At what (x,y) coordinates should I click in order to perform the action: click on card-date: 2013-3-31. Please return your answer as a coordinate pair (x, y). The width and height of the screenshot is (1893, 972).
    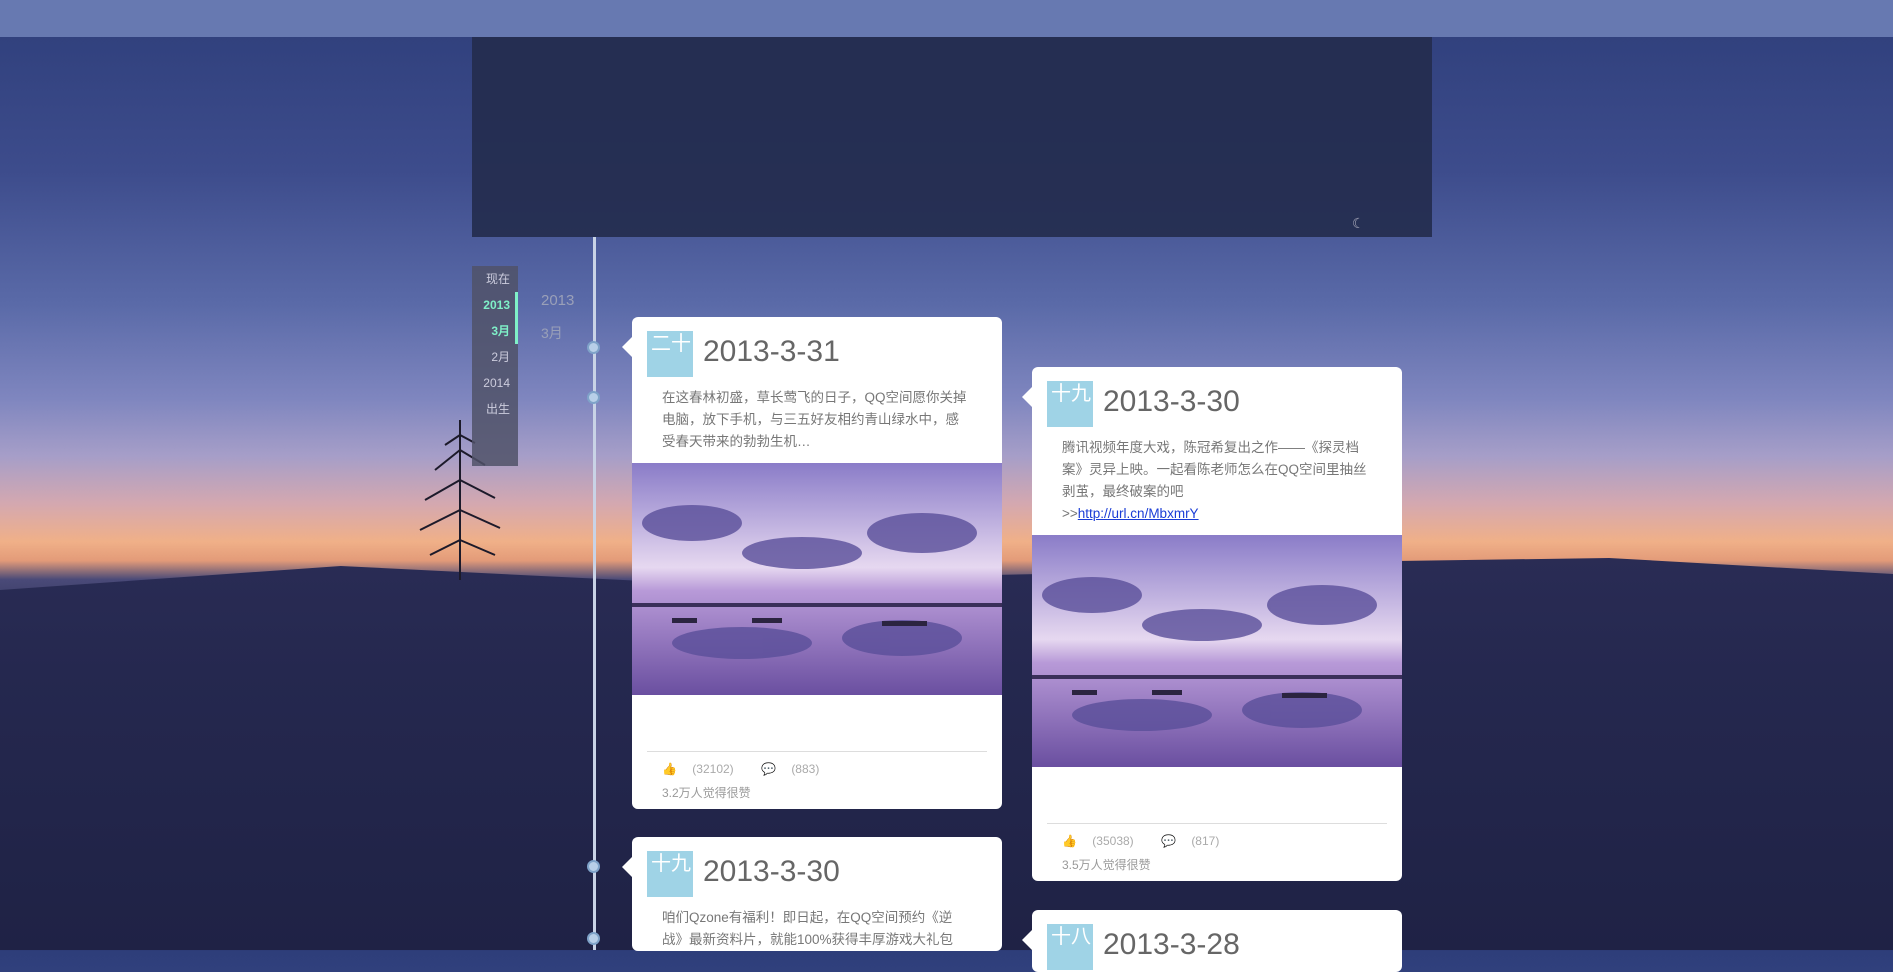
    Looking at the image, I should click on (771, 351).